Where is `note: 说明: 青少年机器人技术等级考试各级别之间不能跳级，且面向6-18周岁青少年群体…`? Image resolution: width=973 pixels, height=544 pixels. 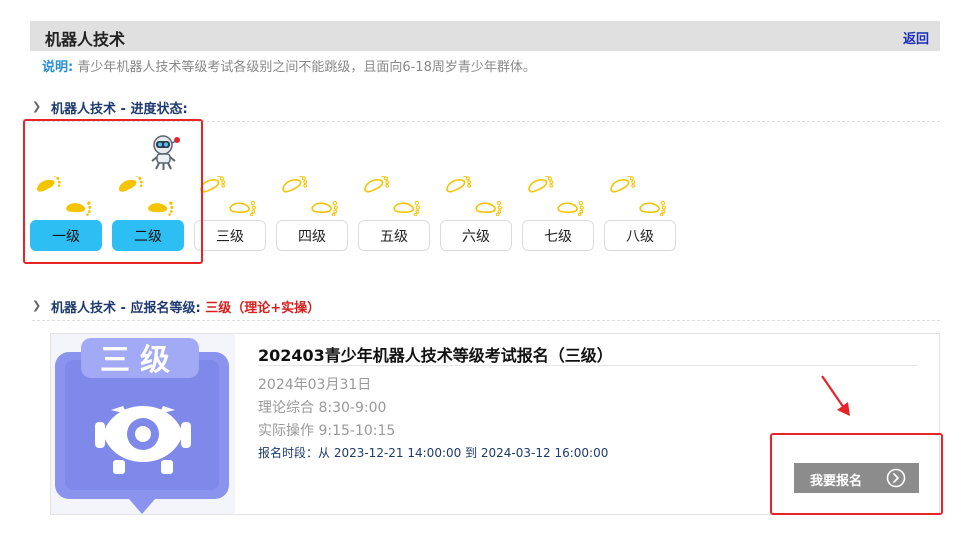 note: 说明: 青少年机器人技术等级考试各级别之间不能跳级，且面向6-18周岁青少年群体… is located at coordinates (289, 65).